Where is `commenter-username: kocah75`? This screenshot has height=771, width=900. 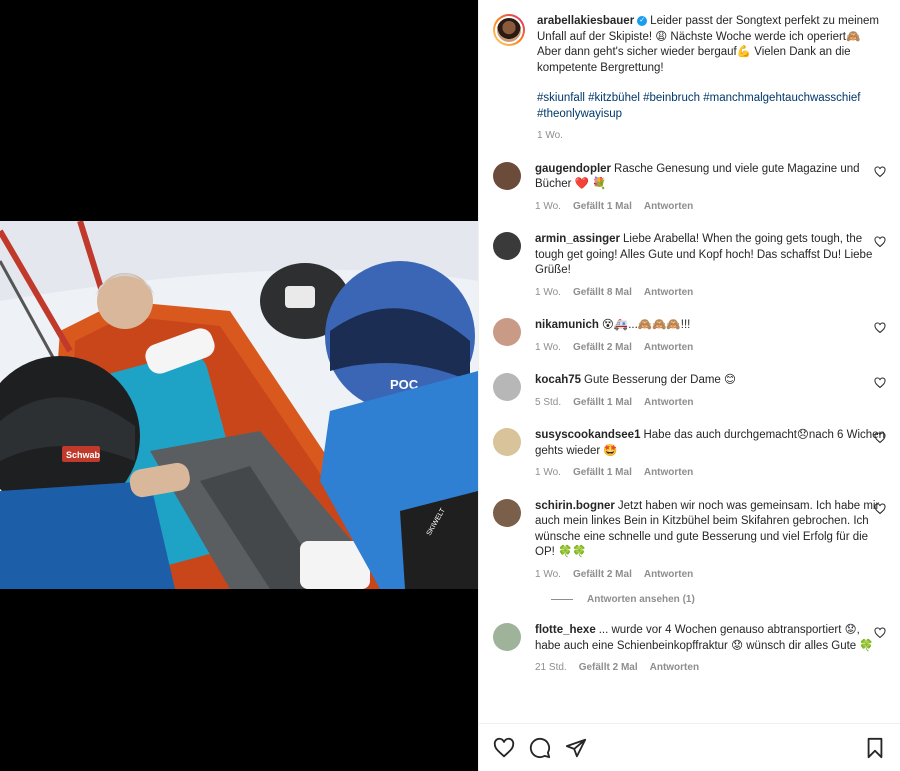 commenter-username: kocah75 is located at coordinates (558, 380).